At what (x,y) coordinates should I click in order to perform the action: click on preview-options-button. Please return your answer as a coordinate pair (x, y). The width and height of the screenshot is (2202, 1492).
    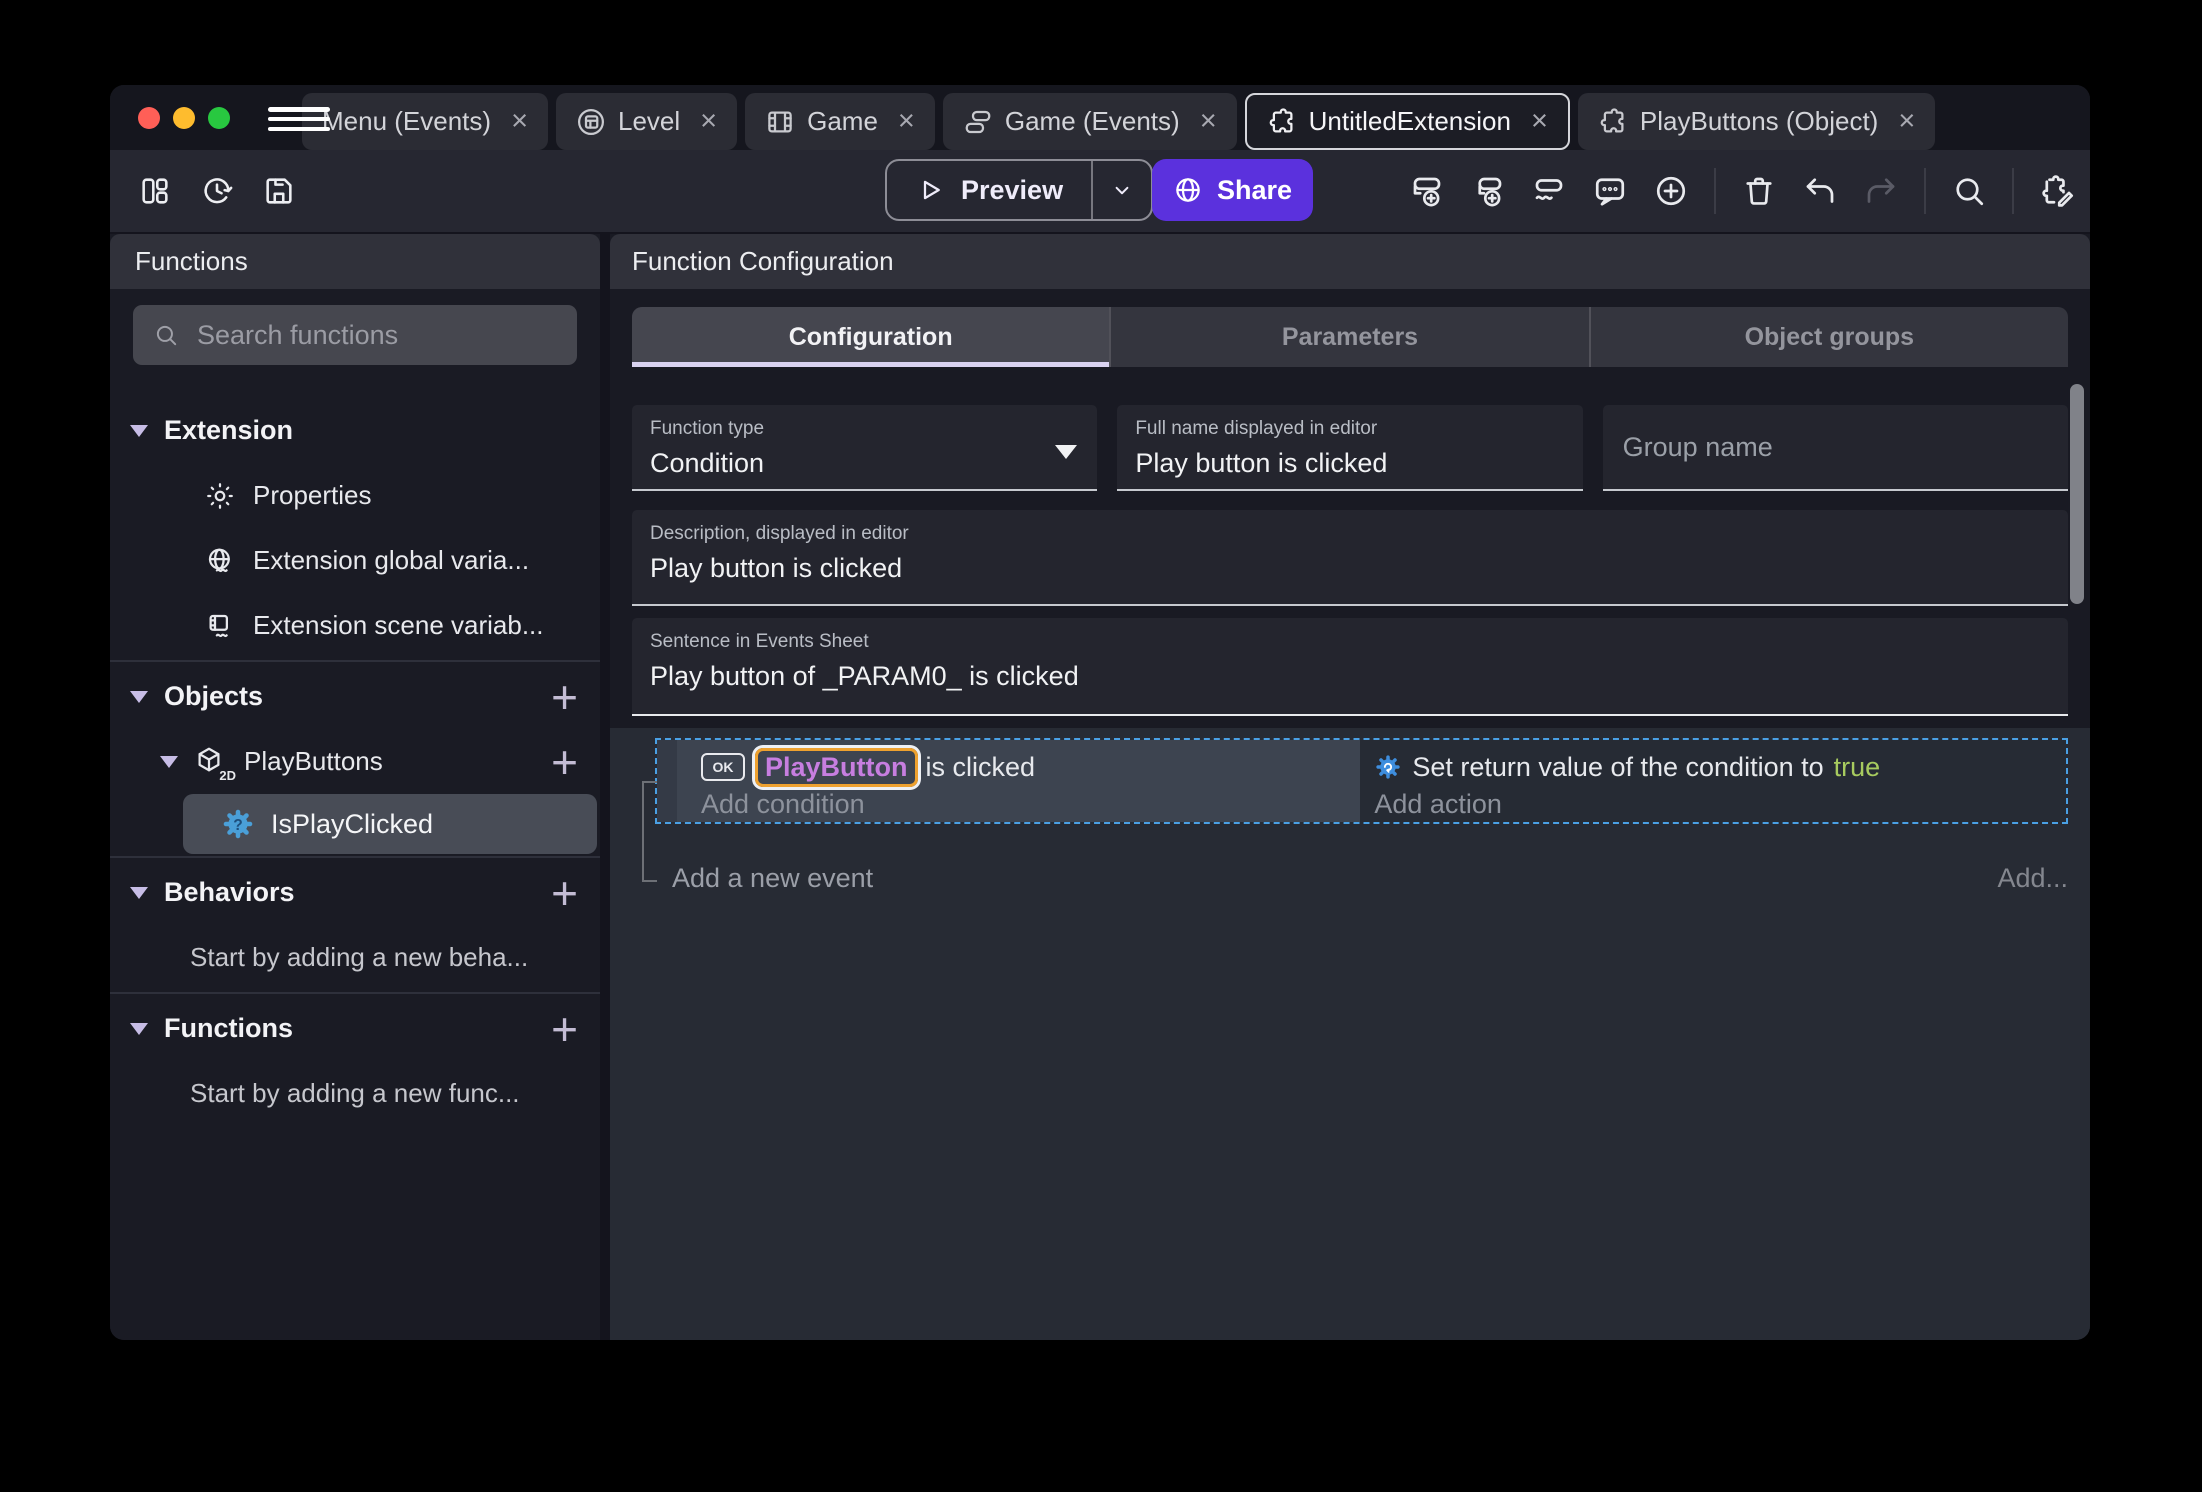
    Looking at the image, I should click on (1122, 190).